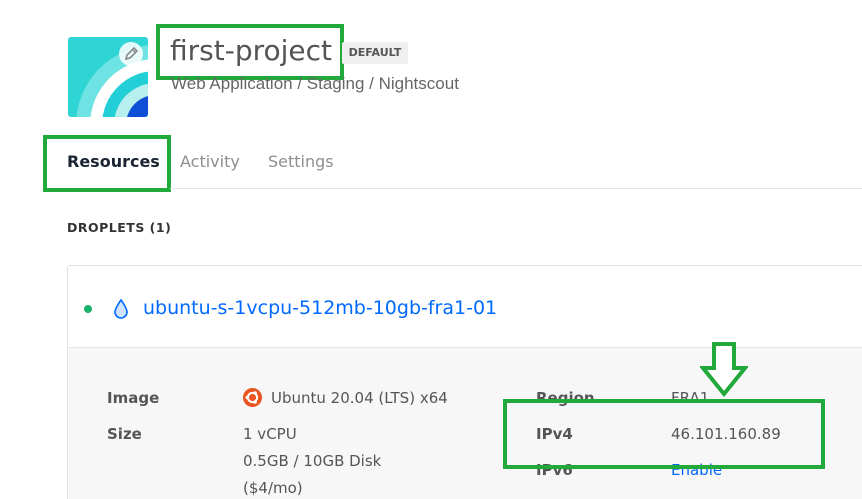 The width and height of the screenshot is (862, 499). I want to click on status-dot, so click(88, 309).